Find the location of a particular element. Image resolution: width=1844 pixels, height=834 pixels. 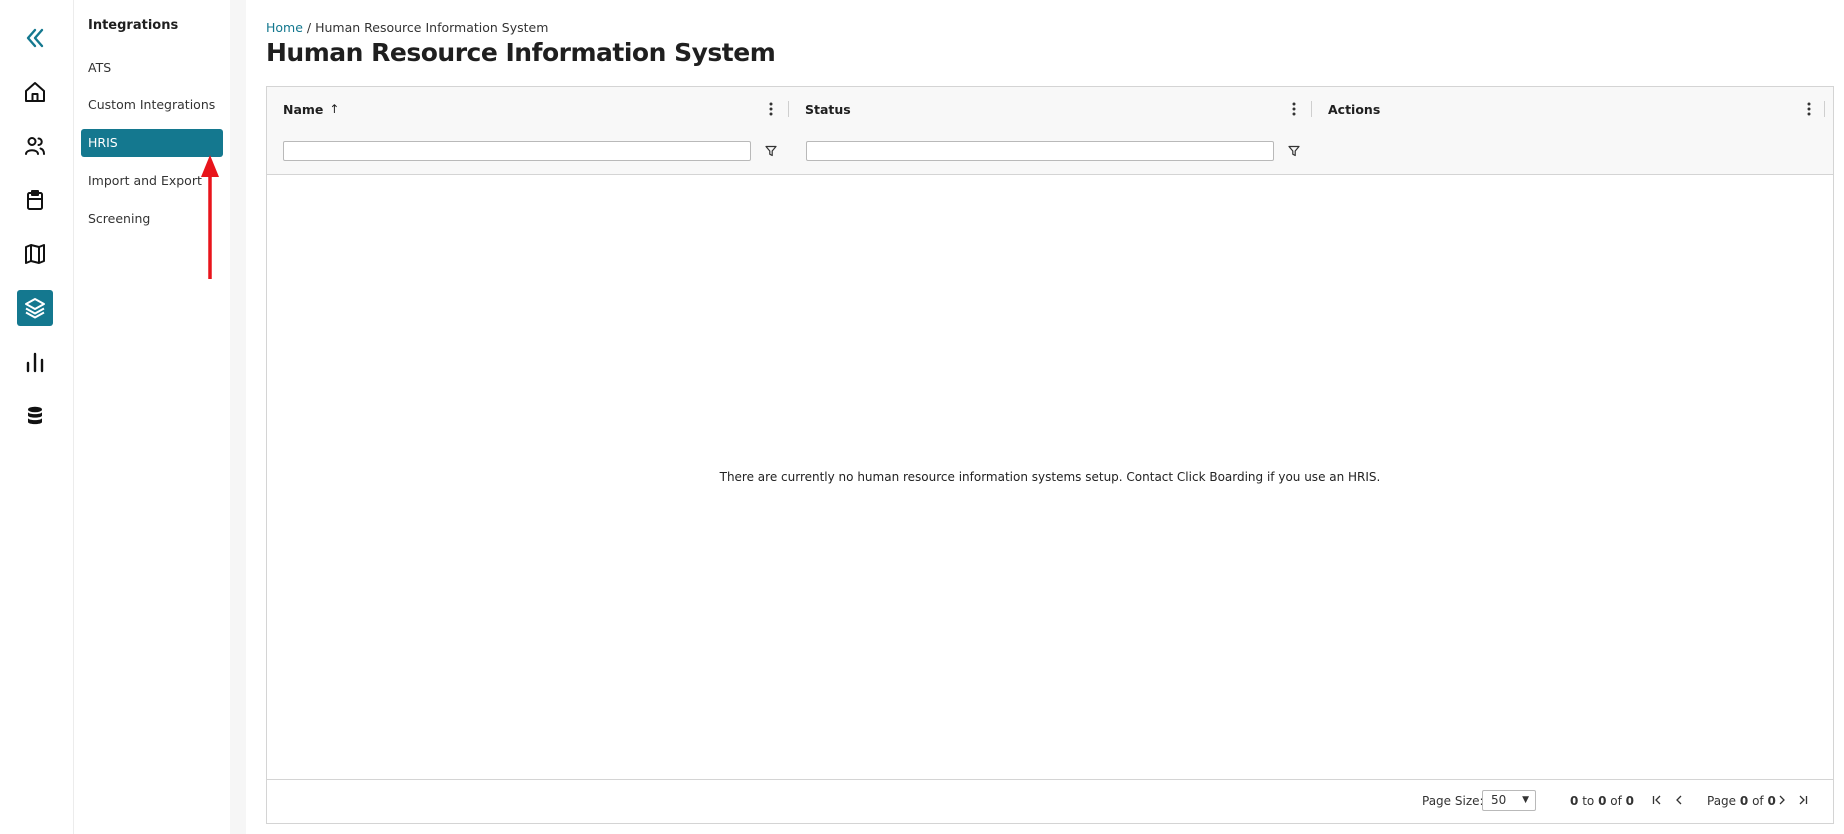

chevron-left-icon is located at coordinates (1679, 800).